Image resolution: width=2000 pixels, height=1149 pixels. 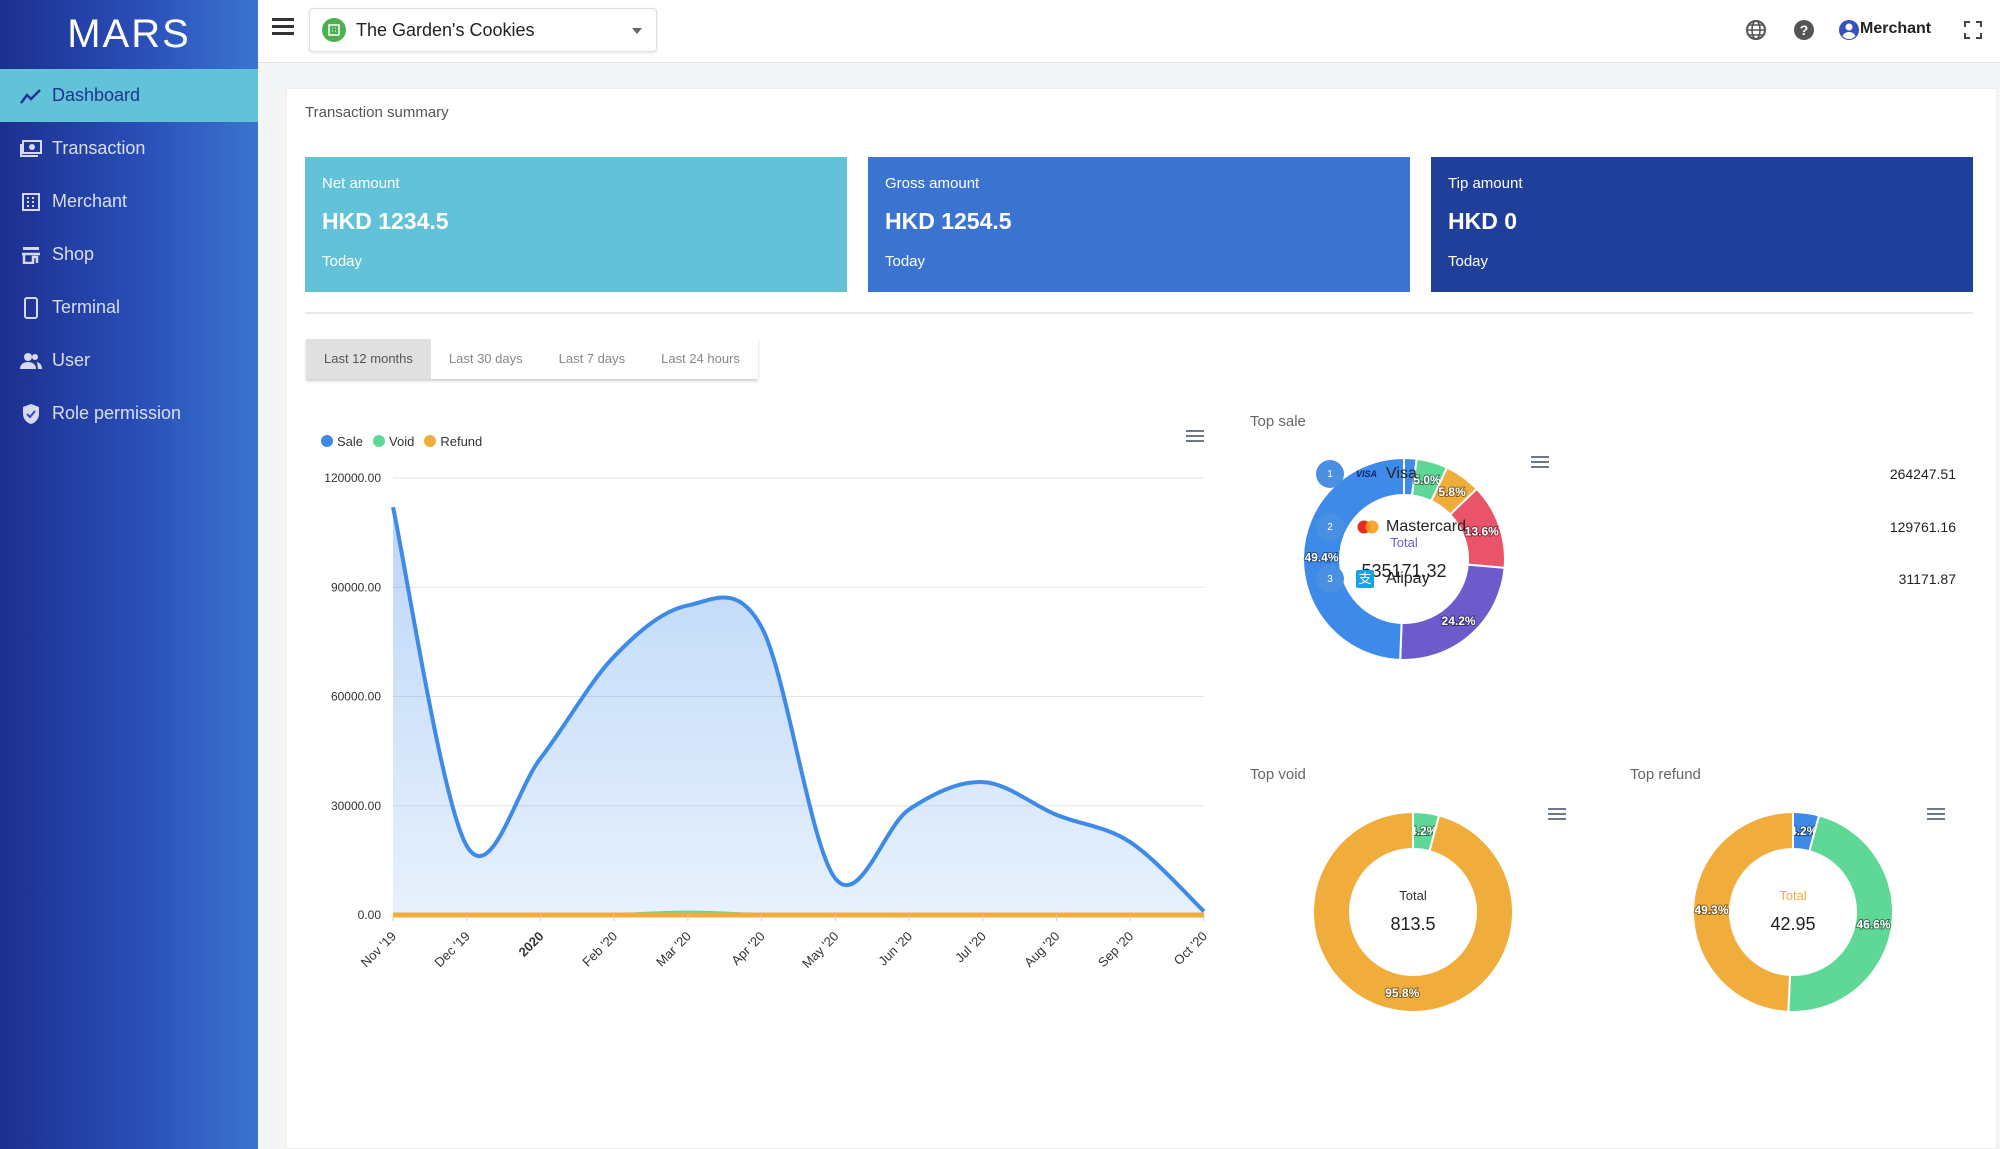 I want to click on chevron-down-icon, so click(x=637, y=31).